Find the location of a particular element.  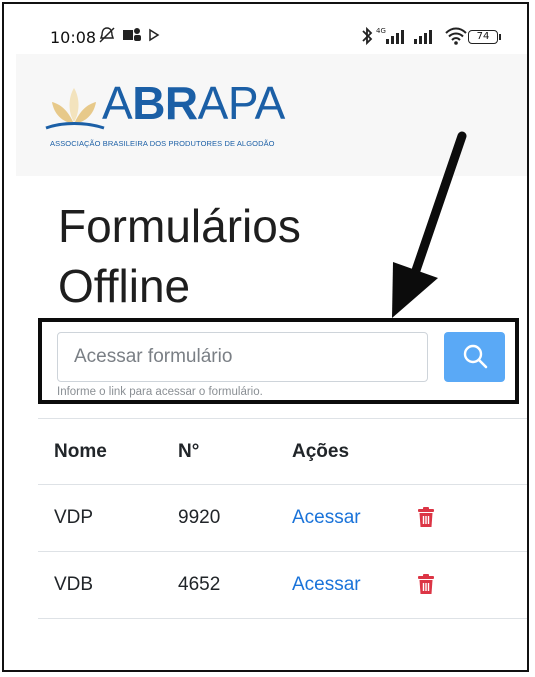

signal-icon is located at coordinates (424, 38).